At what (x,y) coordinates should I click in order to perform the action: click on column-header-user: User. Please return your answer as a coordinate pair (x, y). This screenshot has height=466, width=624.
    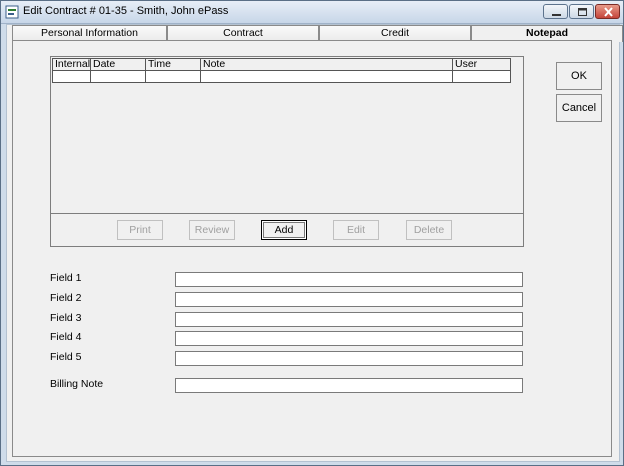
    Looking at the image, I should click on (481, 64).